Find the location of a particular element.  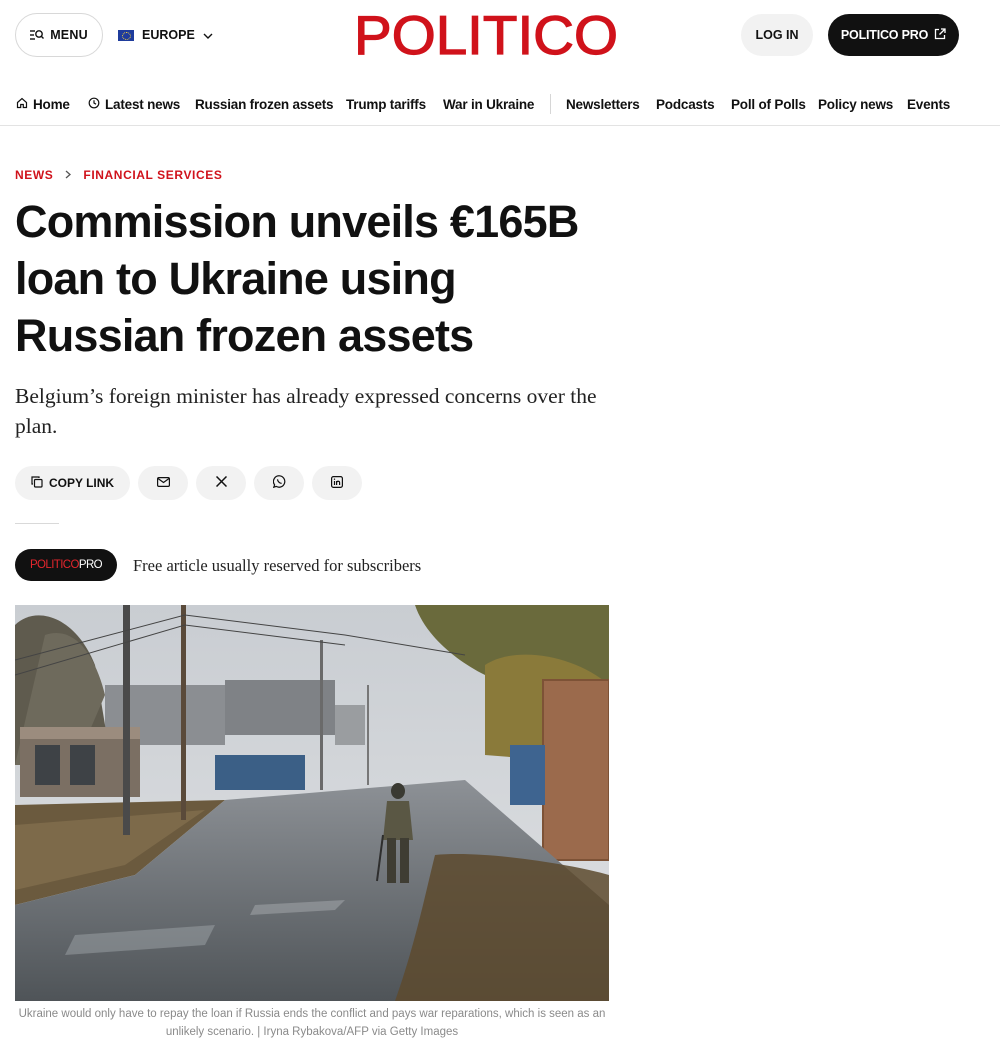

nav-label: Policy news is located at coordinates (856, 104).